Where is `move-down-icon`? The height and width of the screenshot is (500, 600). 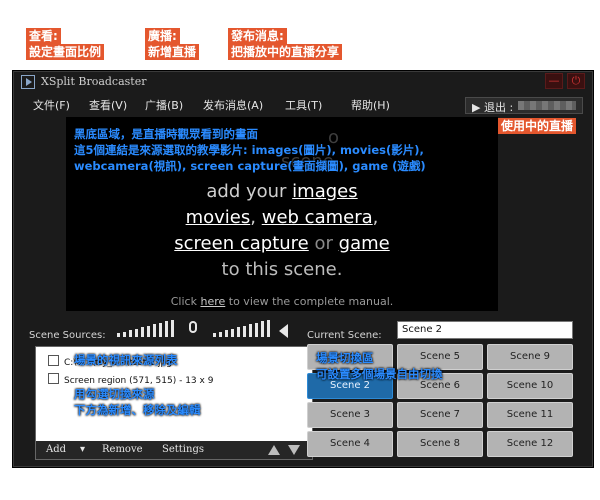 move-down-icon is located at coordinates (294, 450).